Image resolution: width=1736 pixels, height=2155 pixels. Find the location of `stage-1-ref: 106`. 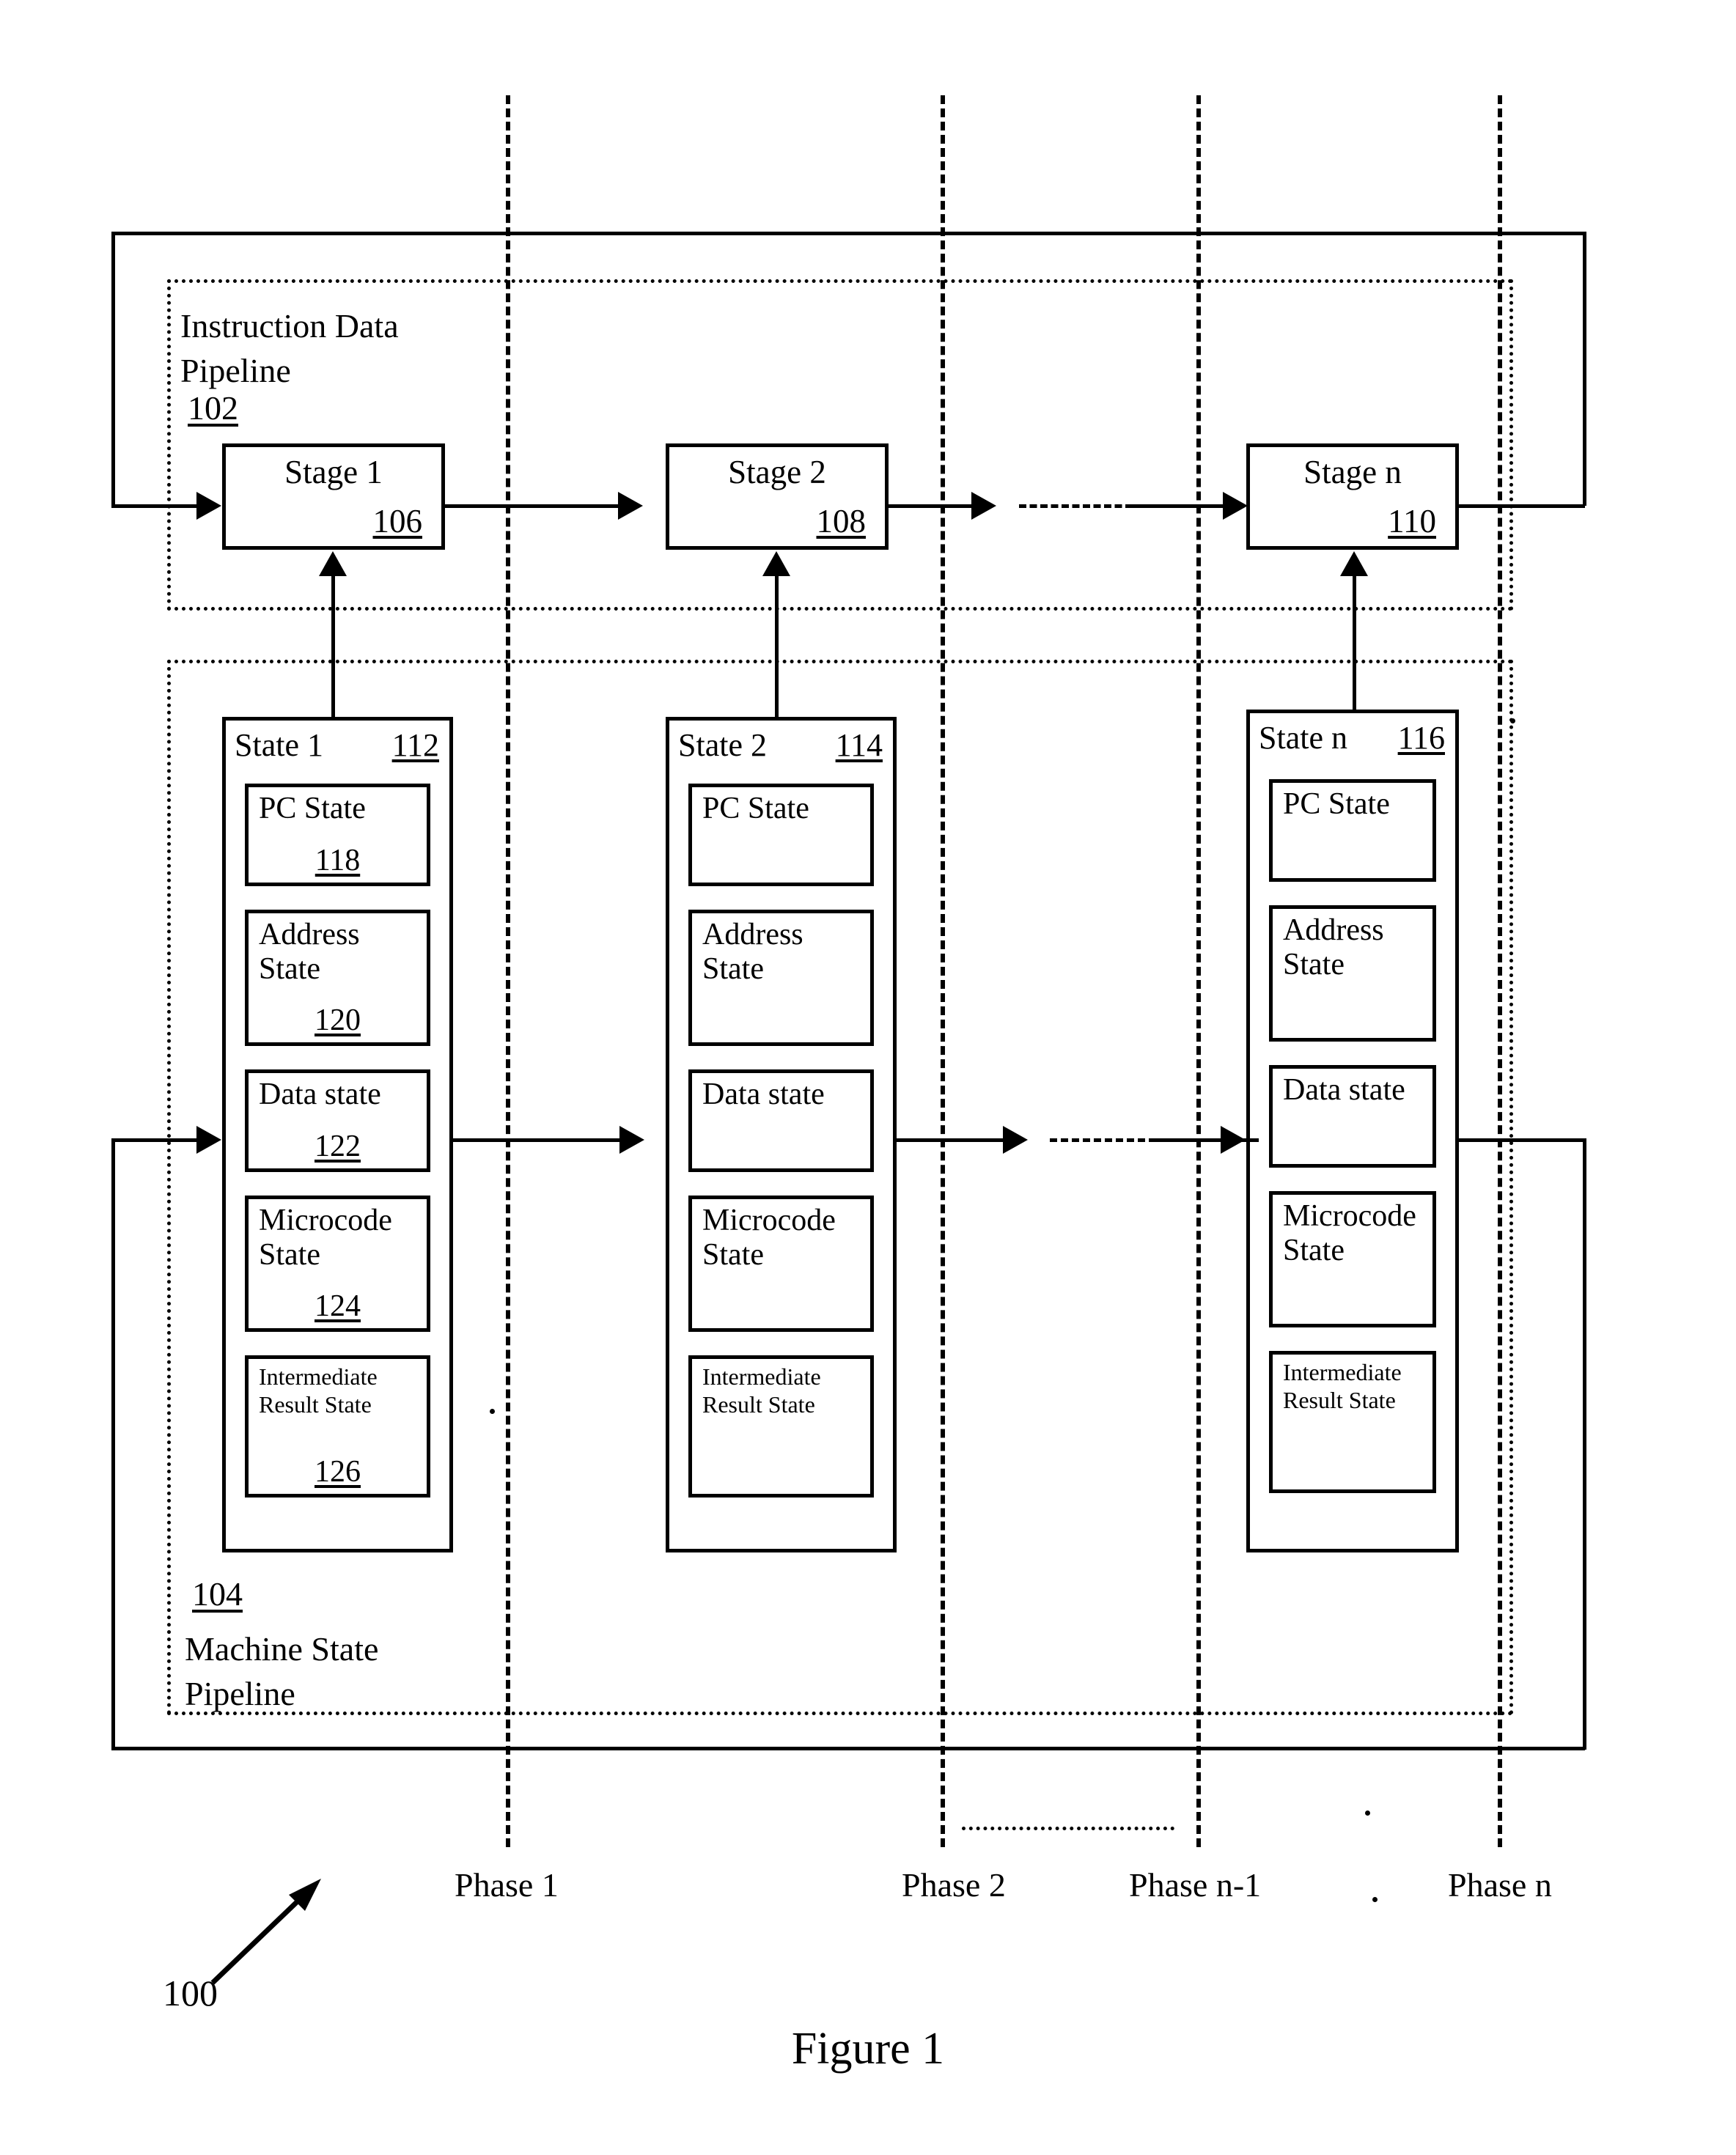

stage-1-ref: 106 is located at coordinates (398, 521).